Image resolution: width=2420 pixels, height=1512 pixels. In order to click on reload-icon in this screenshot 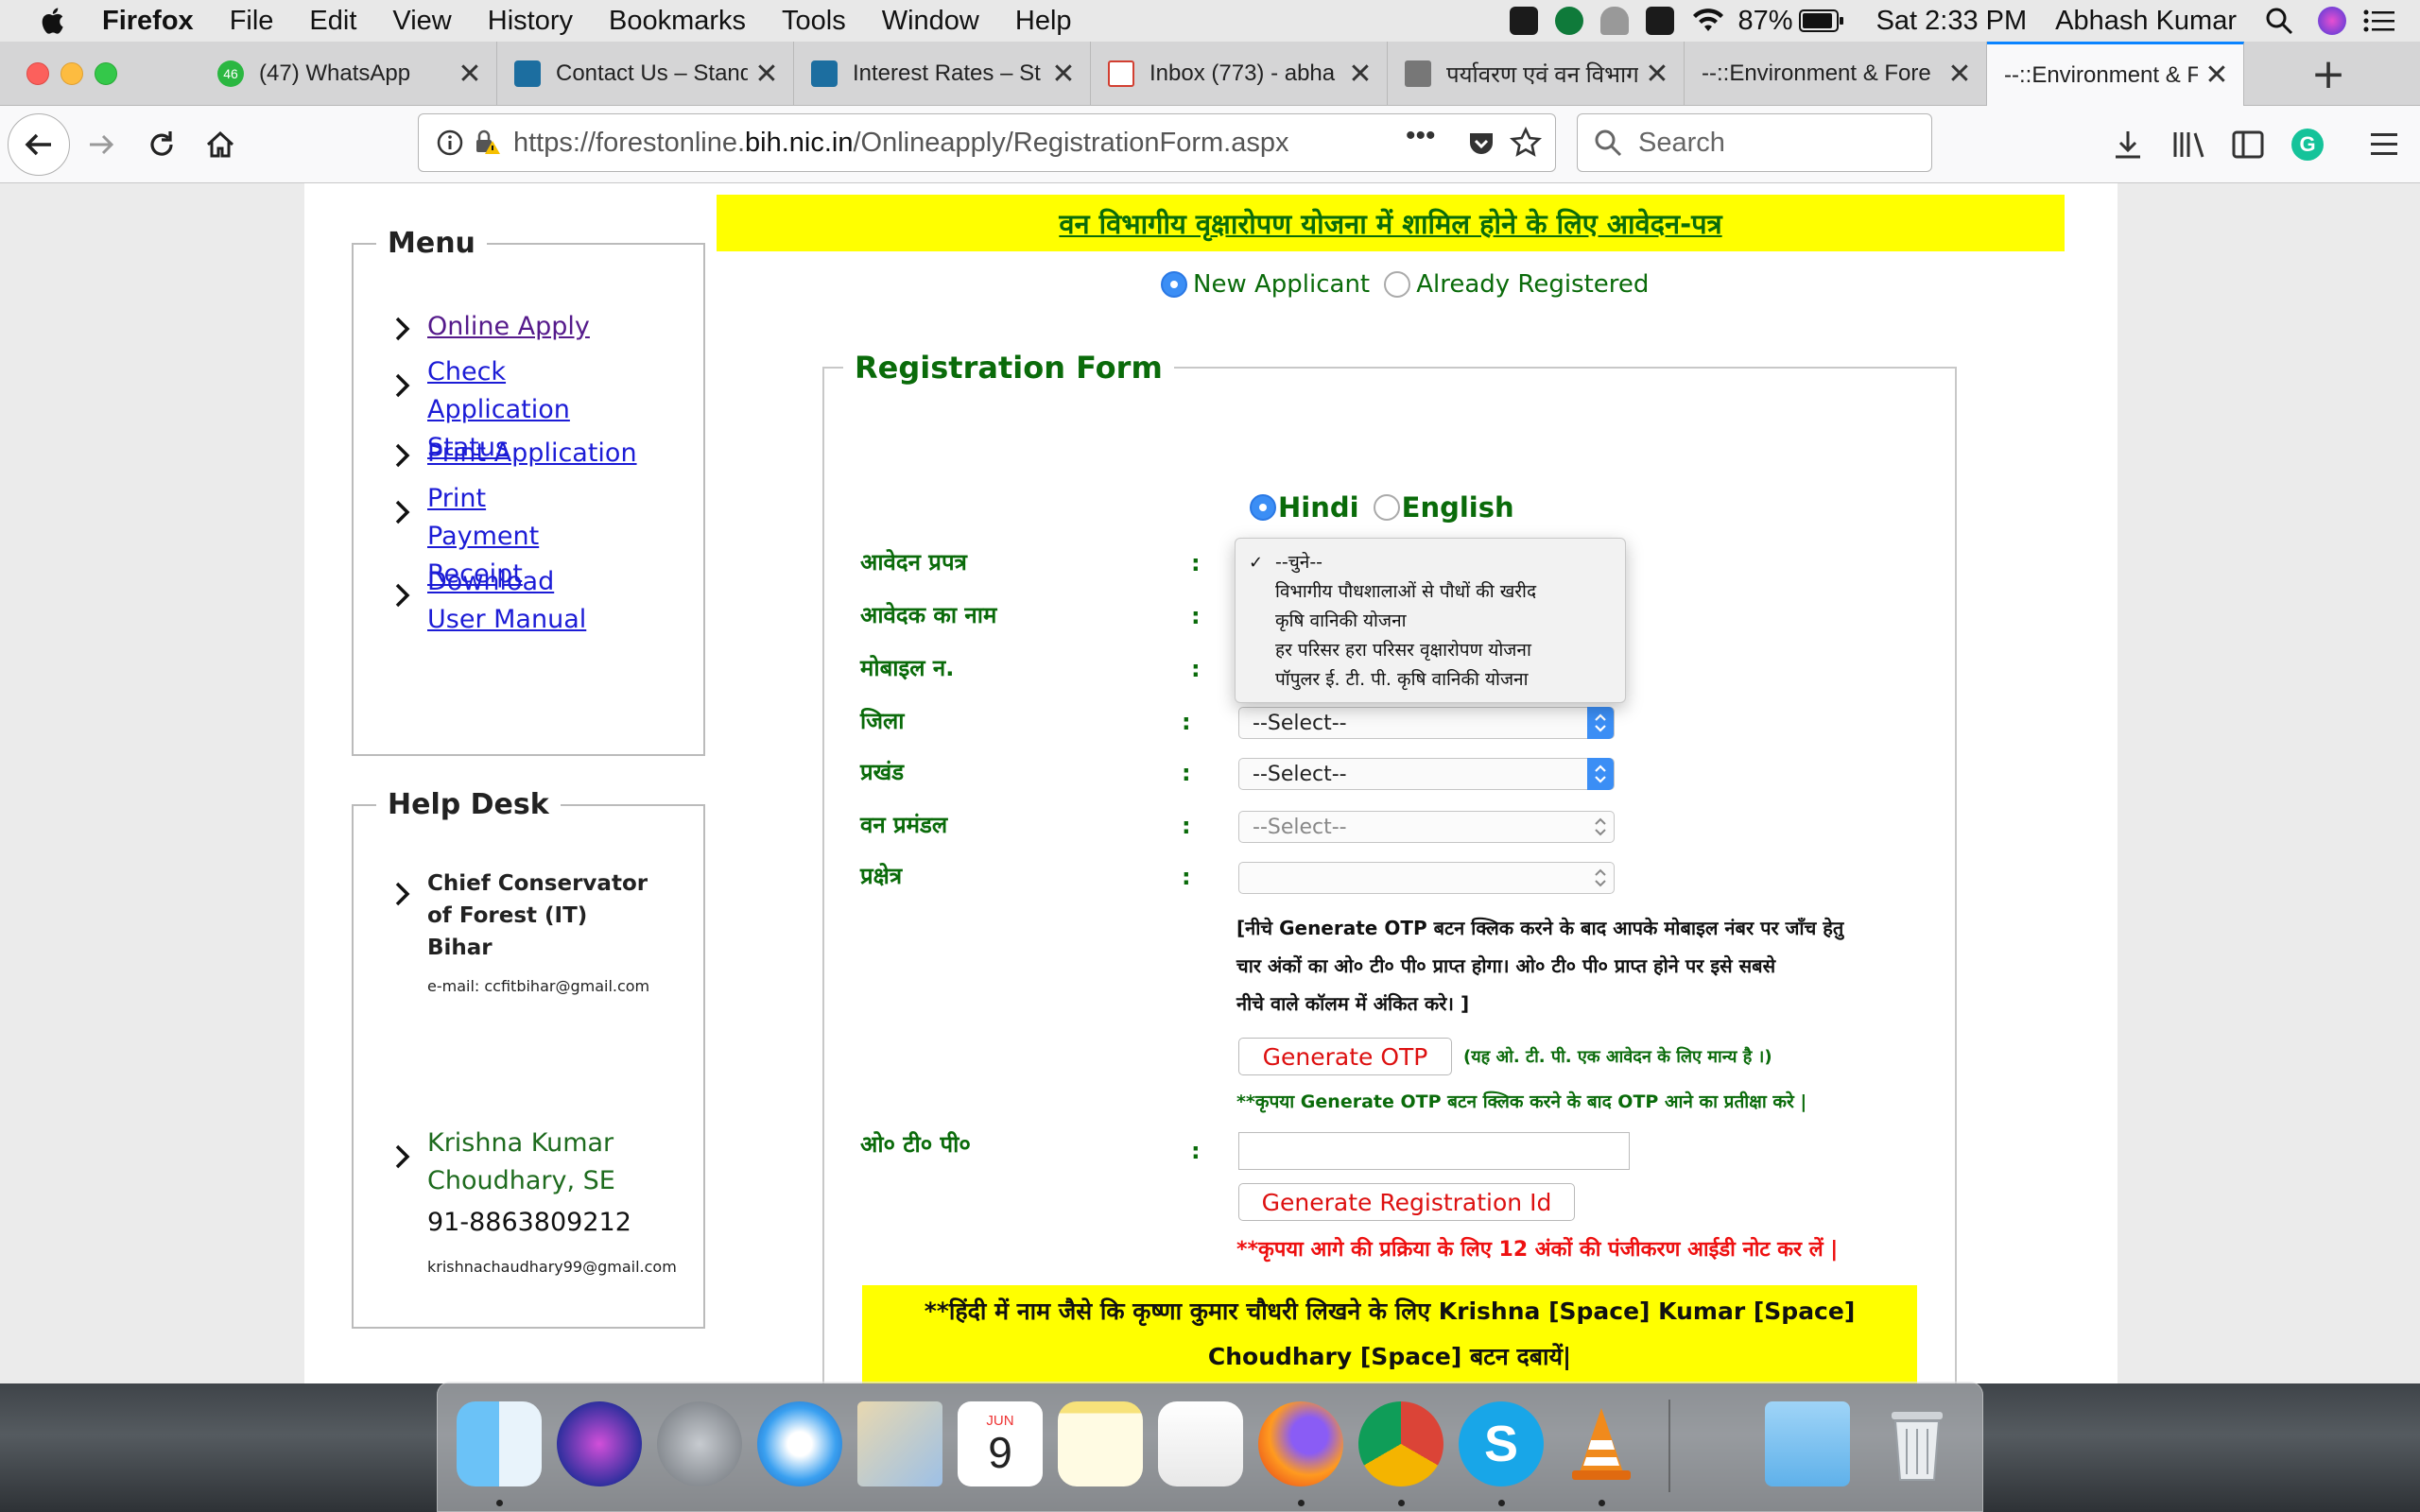, I will do `click(161, 143)`.